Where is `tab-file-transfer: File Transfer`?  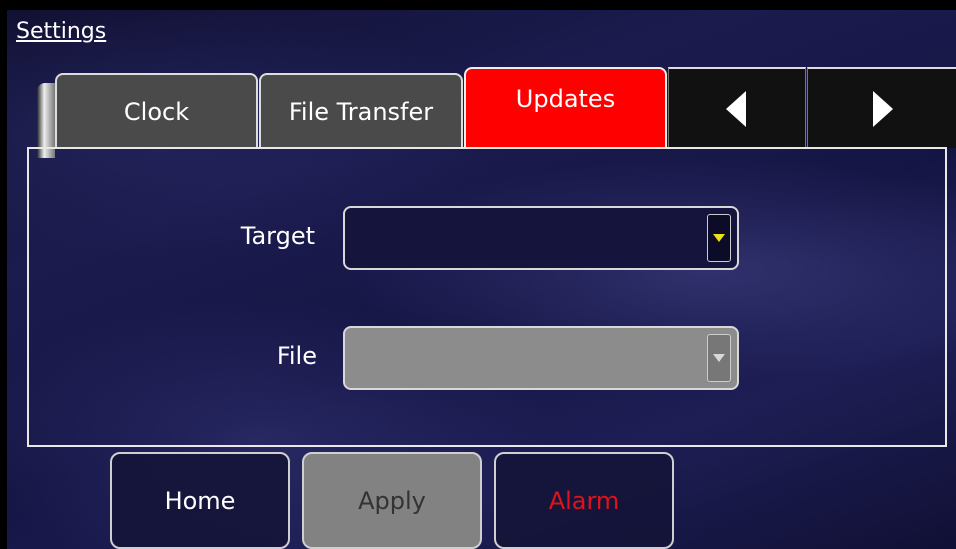 tab-file-transfer: File Transfer is located at coordinates (361, 110).